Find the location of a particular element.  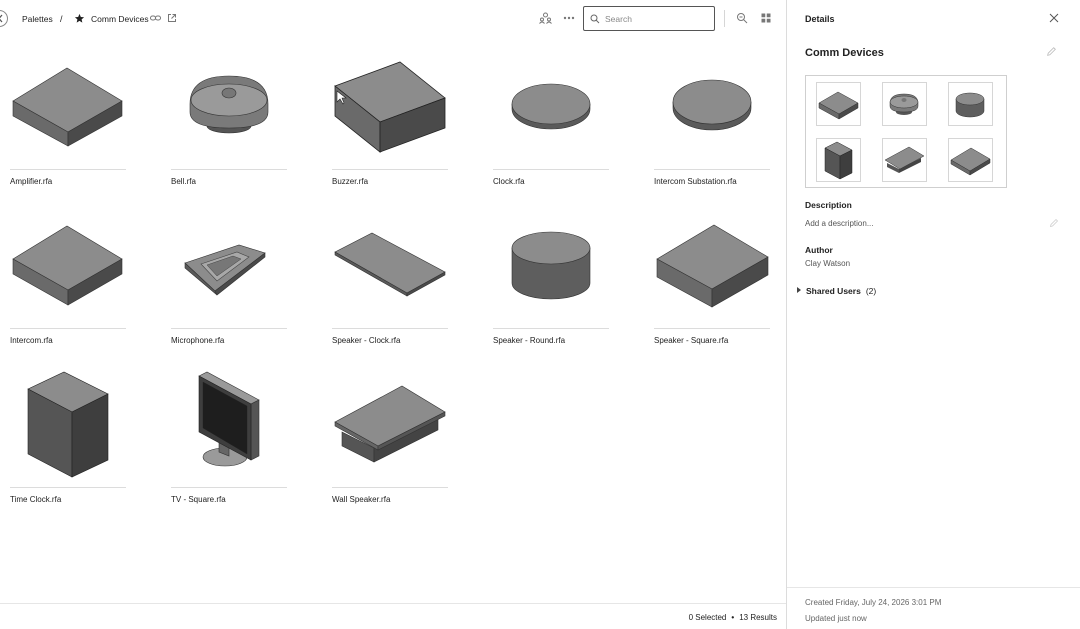

family-card-bell: Bell.rfa is located at coordinates (230, 121).